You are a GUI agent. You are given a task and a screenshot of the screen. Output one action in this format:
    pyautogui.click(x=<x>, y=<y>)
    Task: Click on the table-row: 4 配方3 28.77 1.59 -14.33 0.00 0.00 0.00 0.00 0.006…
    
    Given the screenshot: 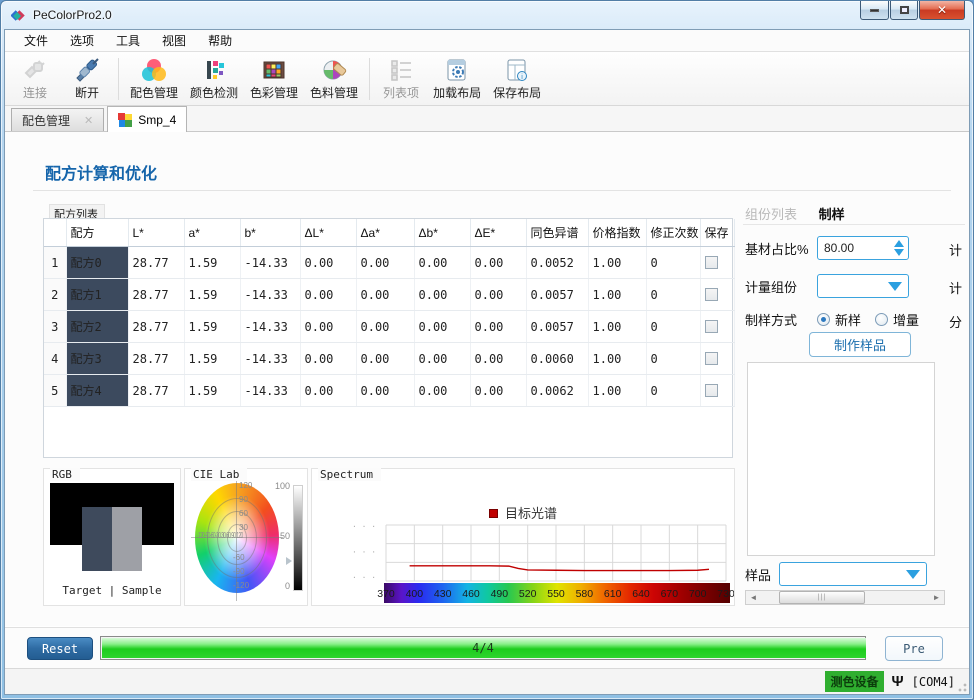 What is the action you would take?
    pyautogui.click(x=389, y=358)
    